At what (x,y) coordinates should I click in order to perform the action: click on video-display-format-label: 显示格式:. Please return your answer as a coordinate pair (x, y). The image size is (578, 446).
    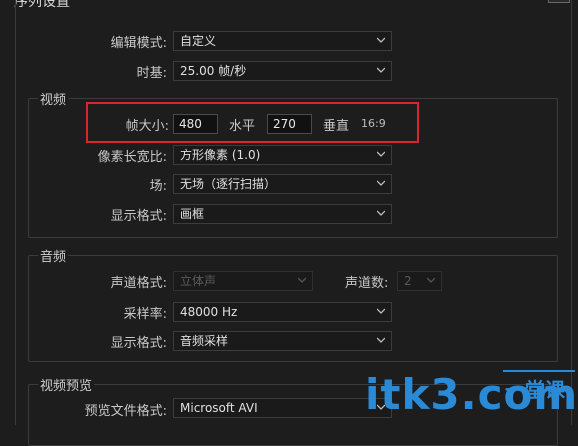
    Looking at the image, I should click on (138, 216).